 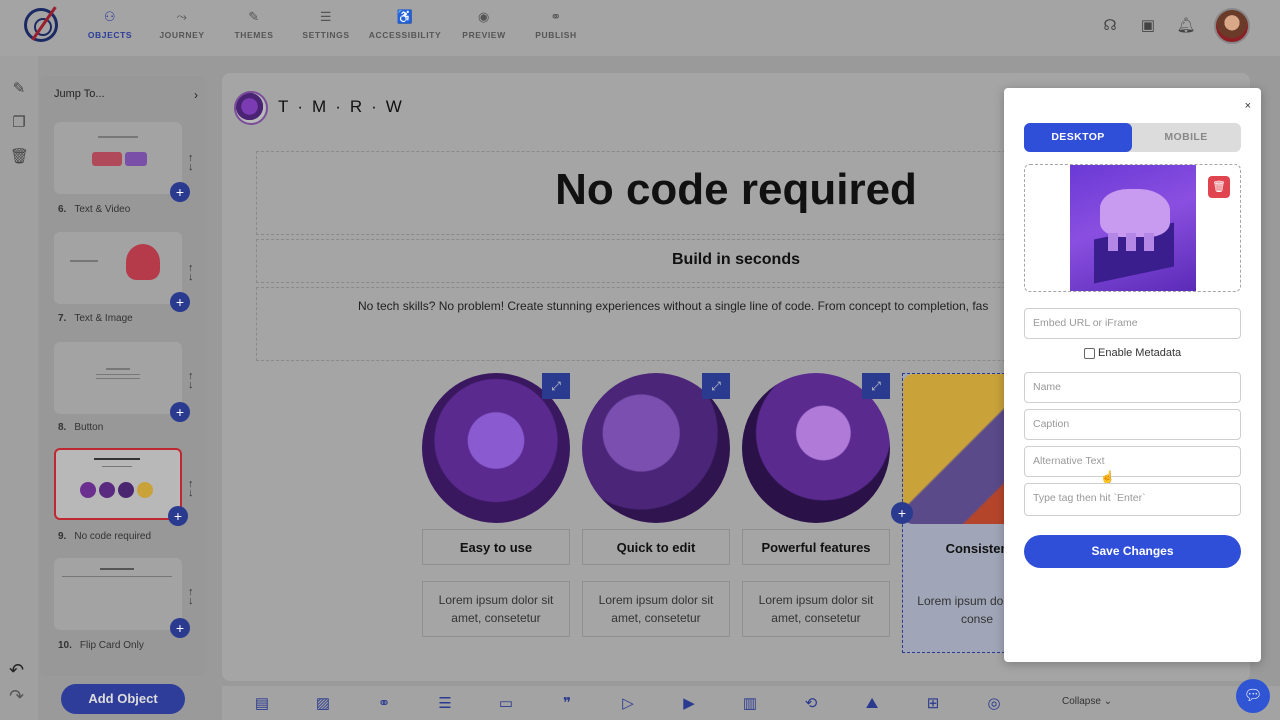 I want to click on card-title: Quick to edit, so click(x=656, y=547).